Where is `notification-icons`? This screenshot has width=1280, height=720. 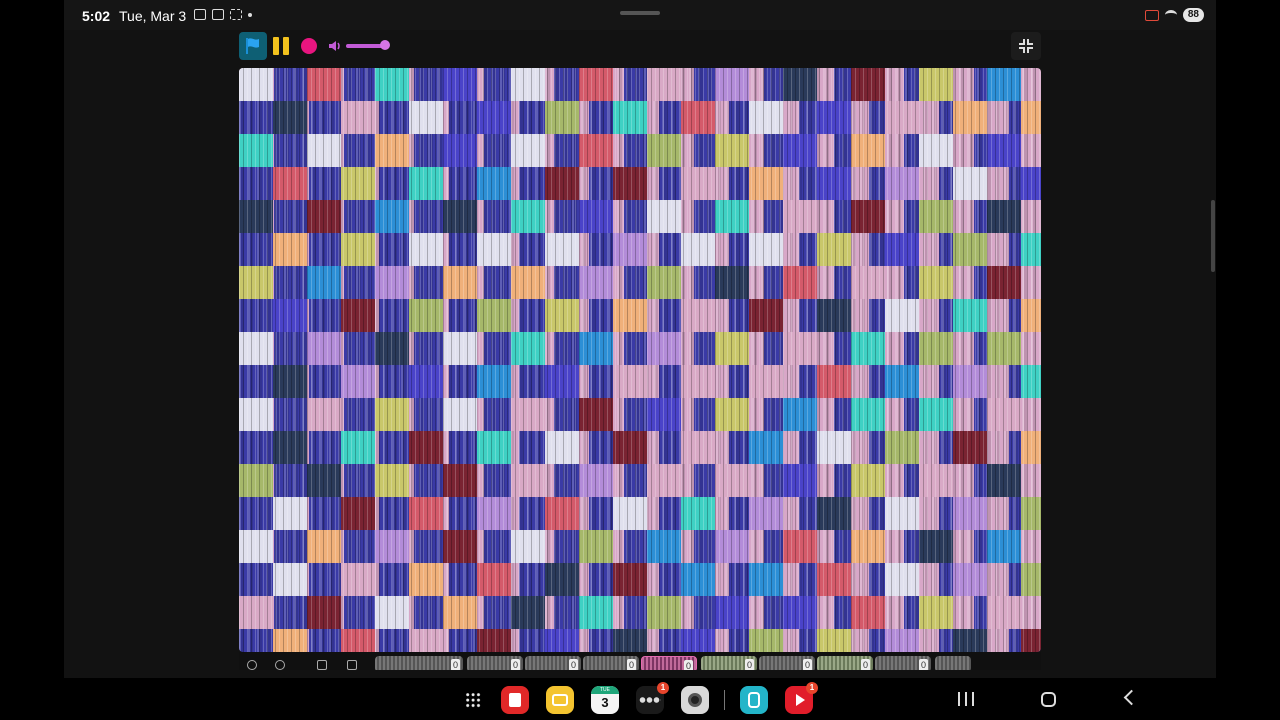 notification-icons is located at coordinates (223, 14).